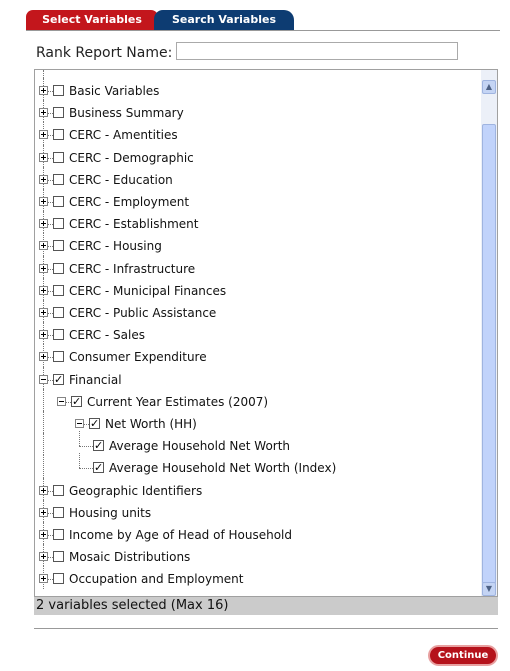  What do you see at coordinates (95, 379) in the screenshot?
I see `tree-item-label: Financial` at bounding box center [95, 379].